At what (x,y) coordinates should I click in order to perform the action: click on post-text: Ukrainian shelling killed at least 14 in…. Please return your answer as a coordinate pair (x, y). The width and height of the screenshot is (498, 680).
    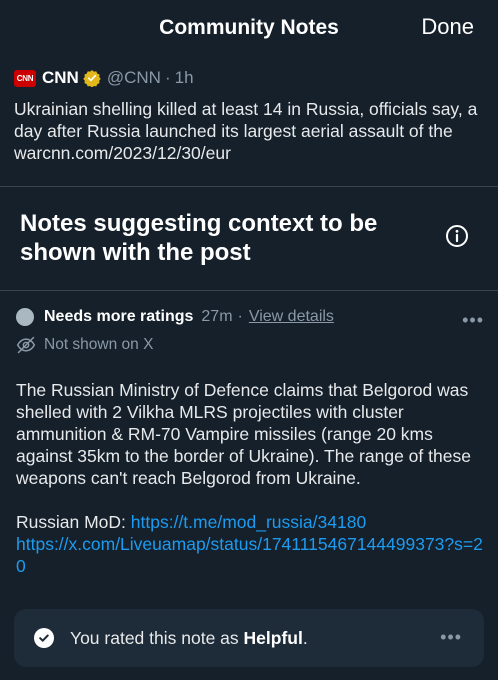
    Looking at the image, I should click on (246, 131).